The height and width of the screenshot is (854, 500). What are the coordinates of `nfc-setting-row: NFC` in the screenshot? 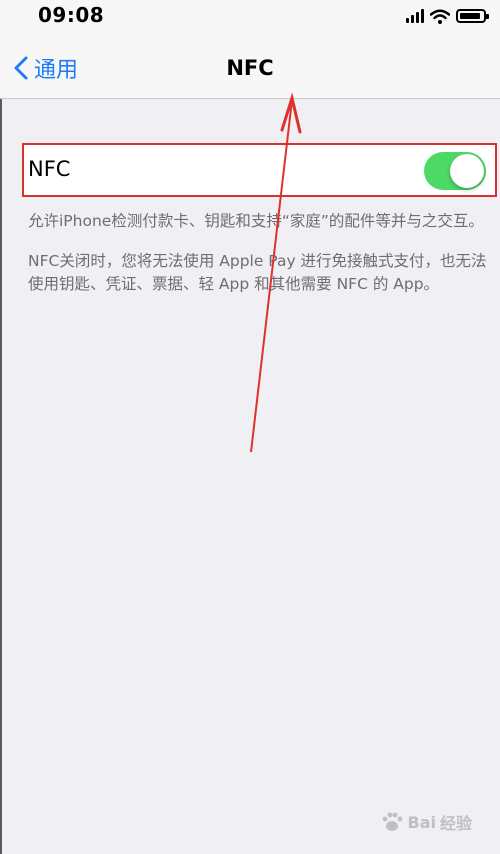 It's located at (259, 170).